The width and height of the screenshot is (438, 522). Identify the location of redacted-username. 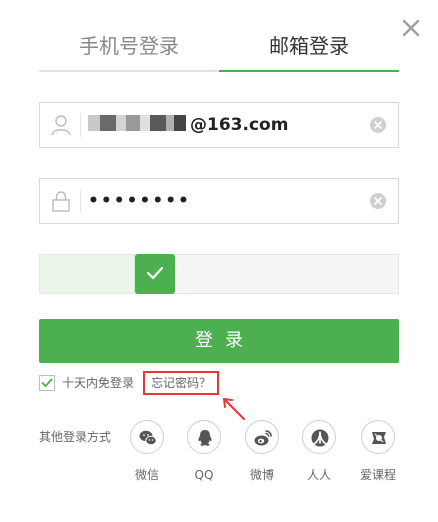
(137, 123).